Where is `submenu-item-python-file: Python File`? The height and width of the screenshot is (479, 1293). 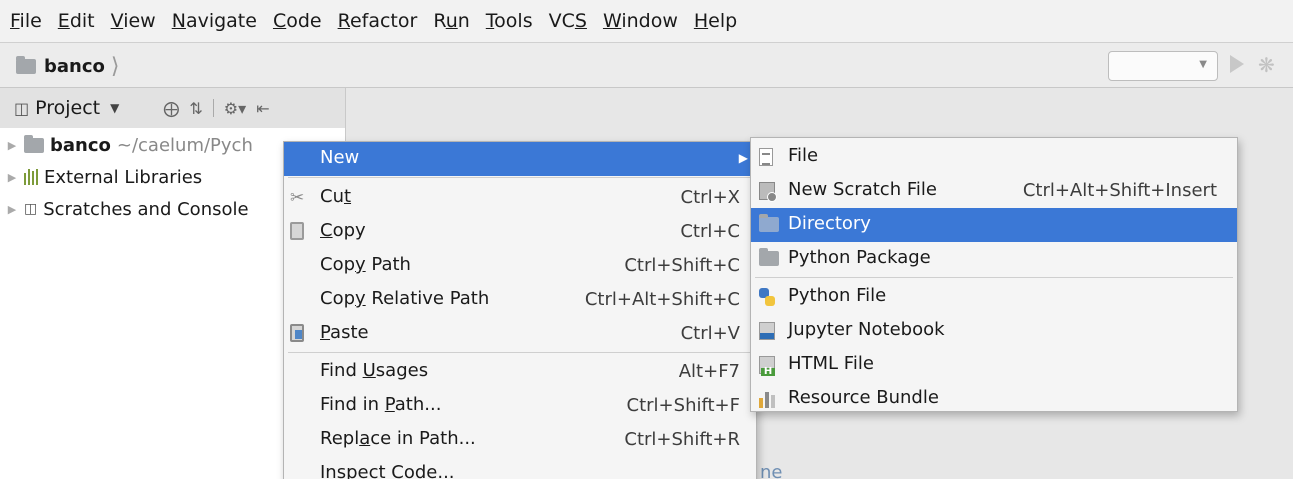 submenu-item-python-file: Python File is located at coordinates (994, 297).